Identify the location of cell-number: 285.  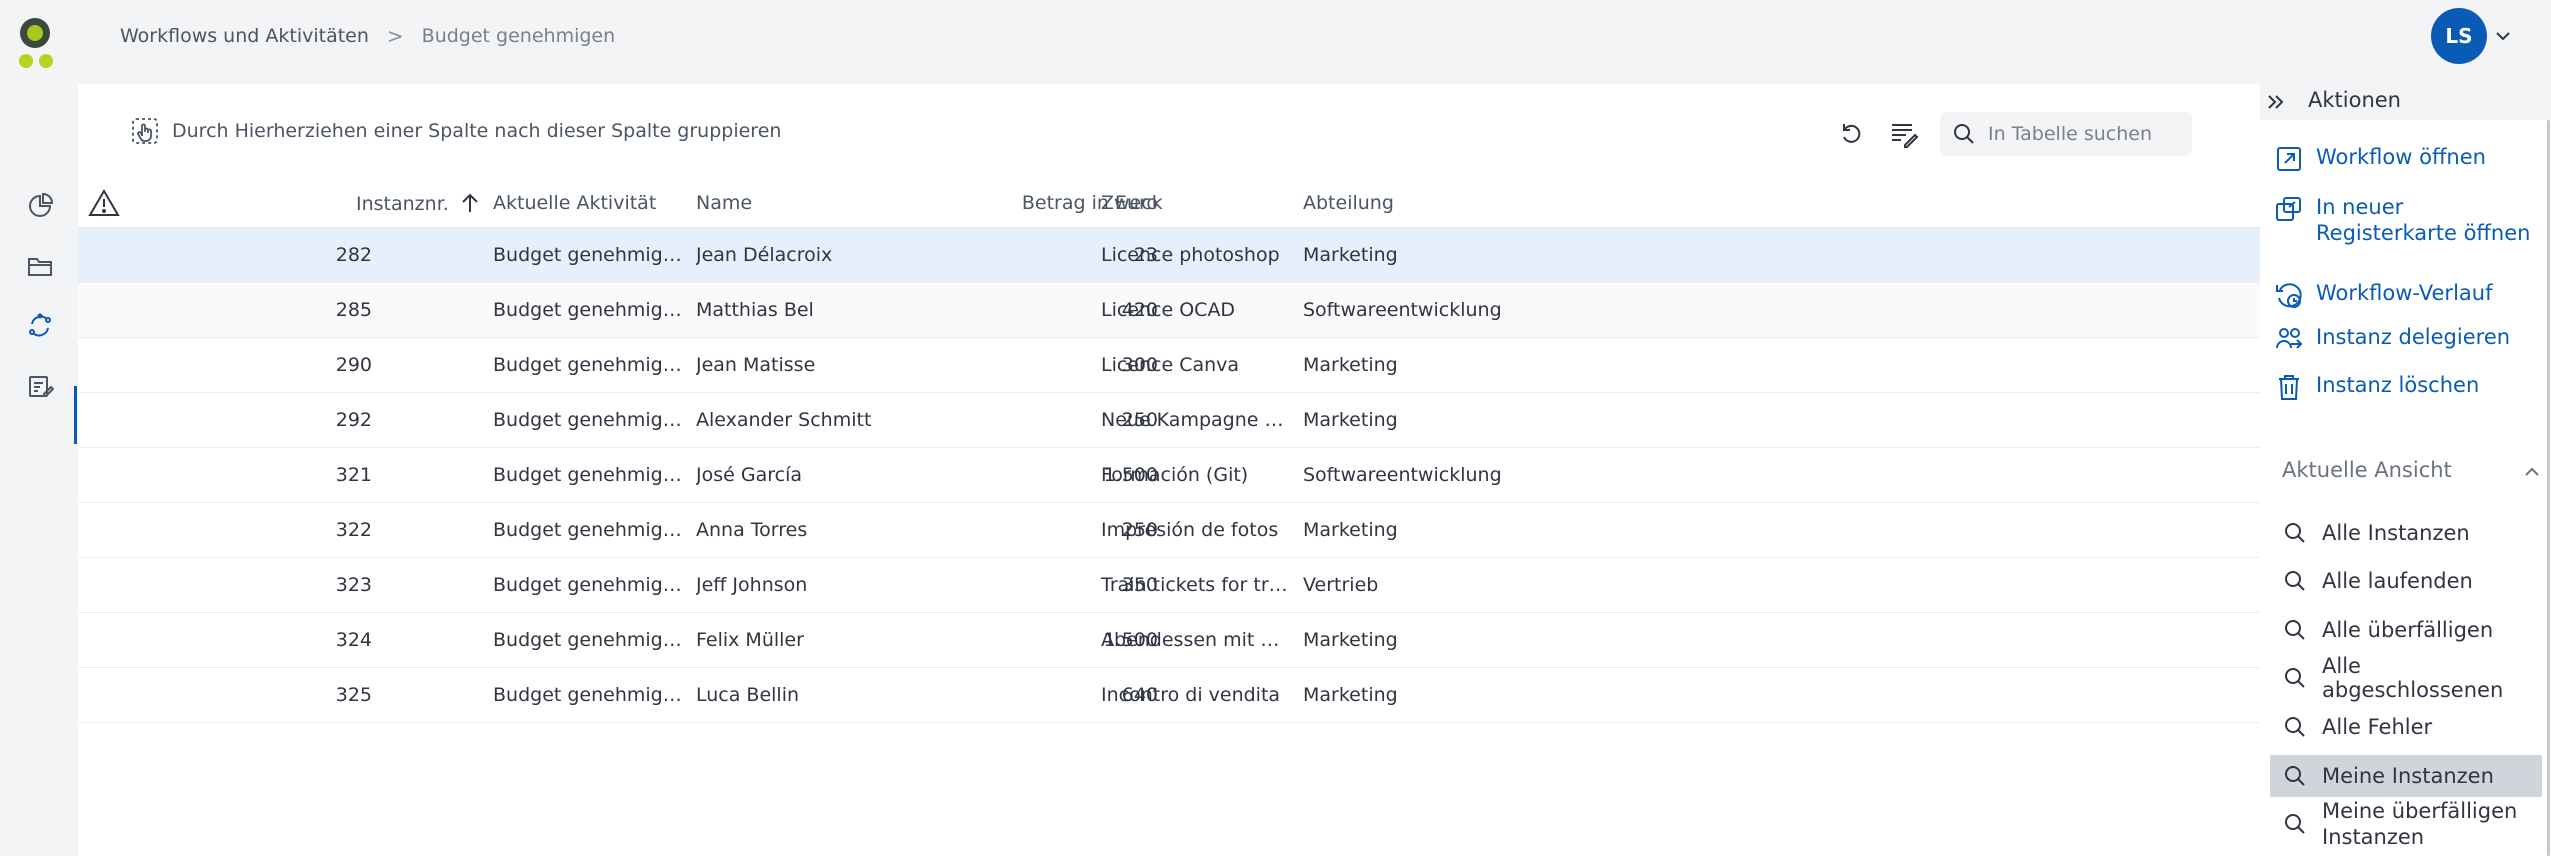
(353, 310).